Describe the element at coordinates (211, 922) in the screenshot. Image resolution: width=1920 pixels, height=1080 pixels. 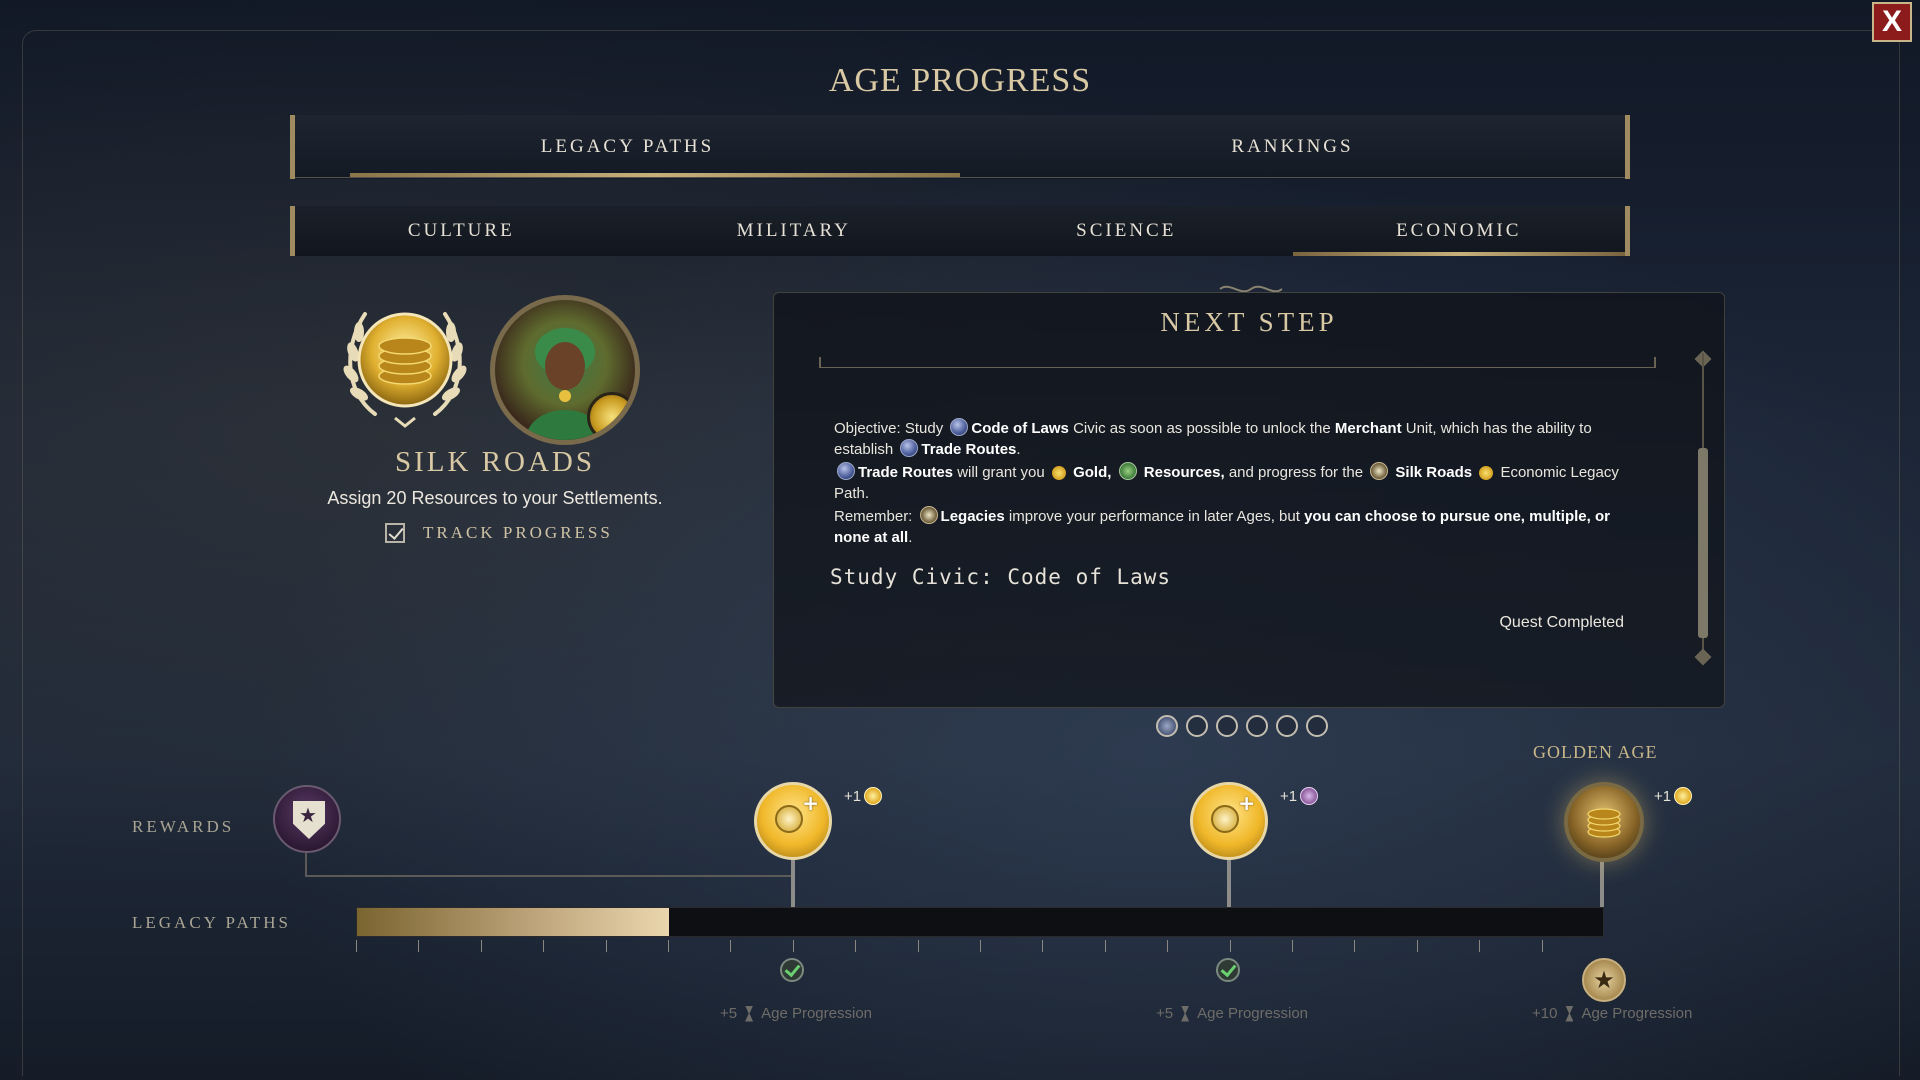
I see `legacy-paths-label: LEGACY PATHS` at that location.